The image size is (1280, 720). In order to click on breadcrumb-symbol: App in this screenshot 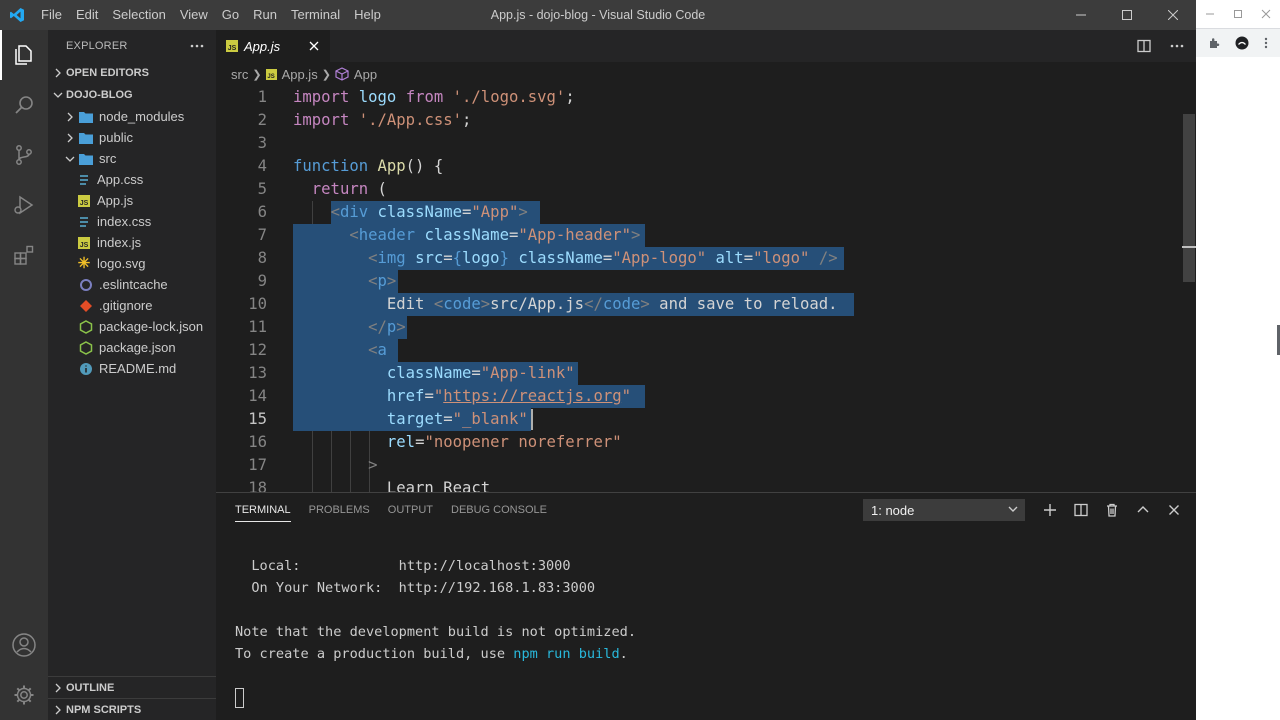, I will do `click(365, 74)`.